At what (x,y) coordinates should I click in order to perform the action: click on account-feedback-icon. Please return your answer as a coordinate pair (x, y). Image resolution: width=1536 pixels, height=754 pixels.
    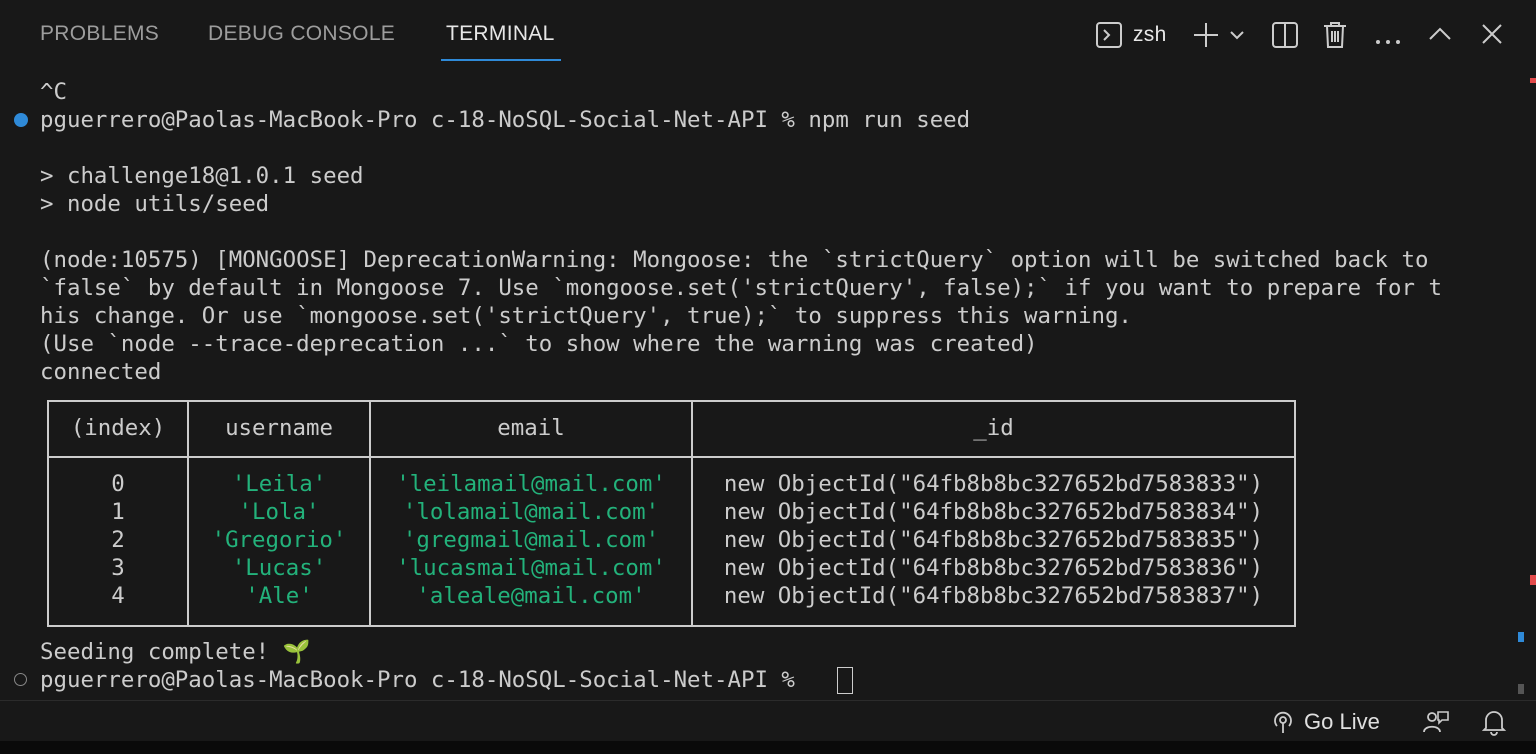
    Looking at the image, I should click on (1436, 724).